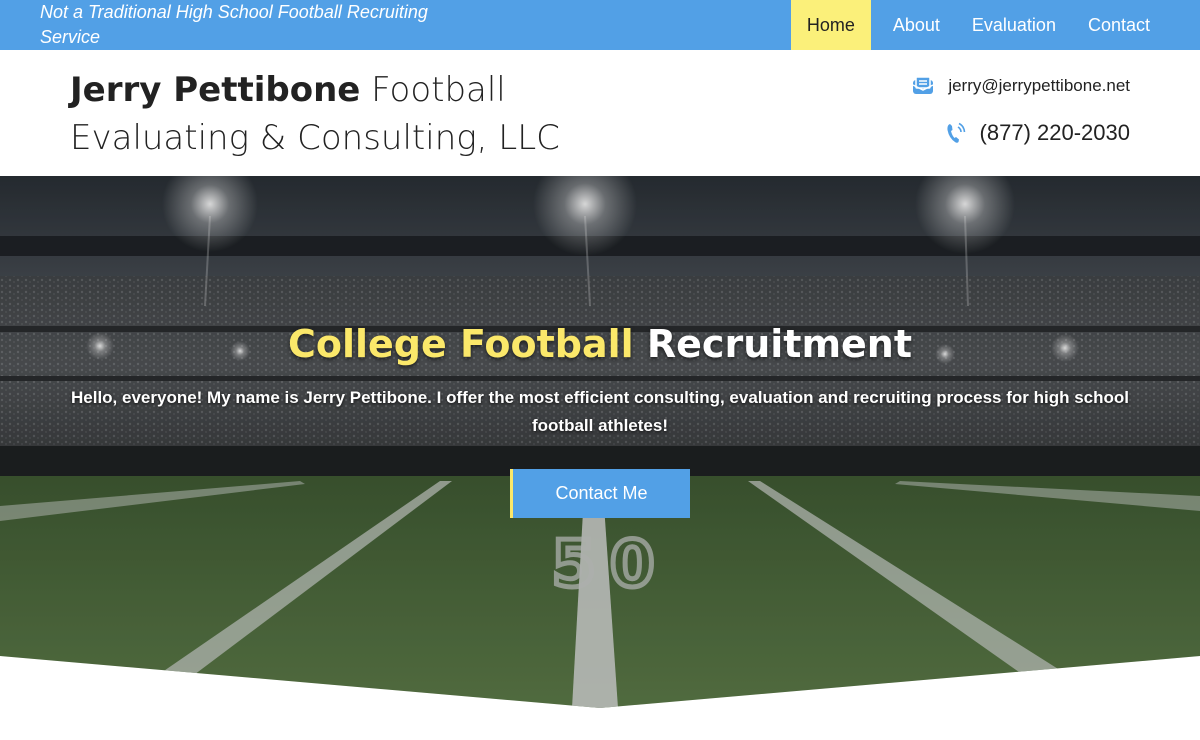 Image resolution: width=1200 pixels, height=740 pixels. Describe the element at coordinates (830, 25) in the screenshot. I see `nav-home: Home` at that location.